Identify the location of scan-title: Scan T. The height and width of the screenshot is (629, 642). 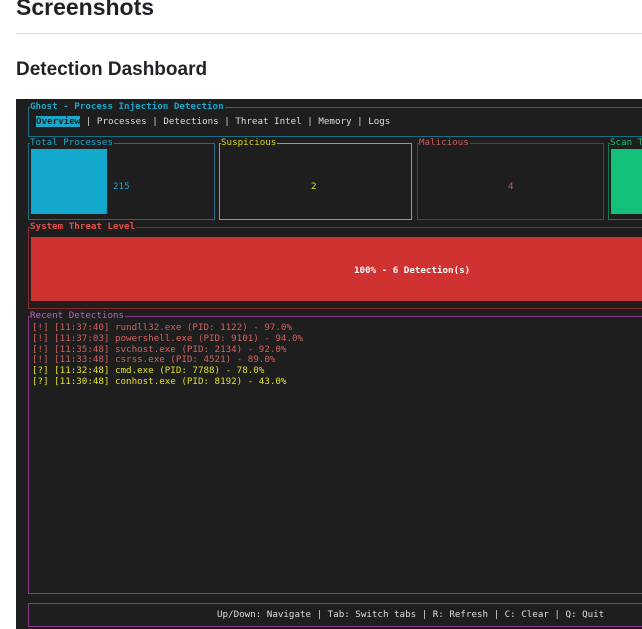
(626, 143).